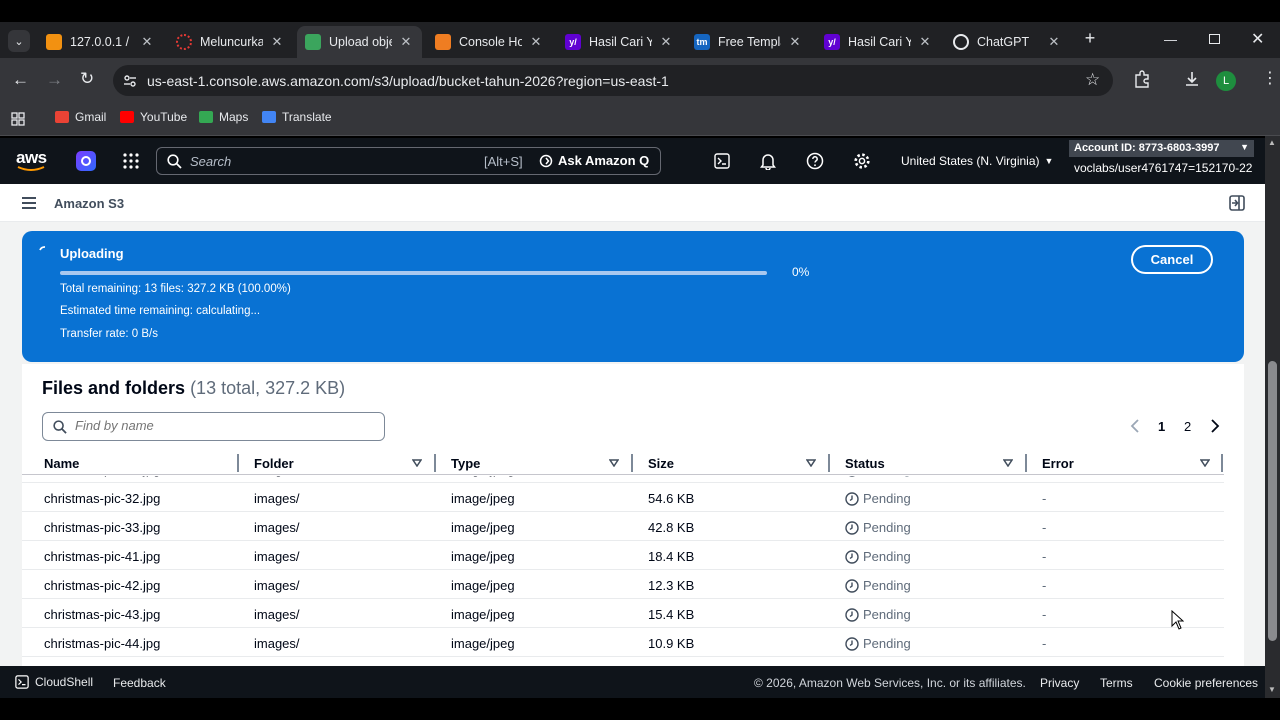 The height and width of the screenshot is (720, 1280). Describe the element at coordinates (54, 682) in the screenshot. I see `cloudshell-button: CloudShell` at that location.